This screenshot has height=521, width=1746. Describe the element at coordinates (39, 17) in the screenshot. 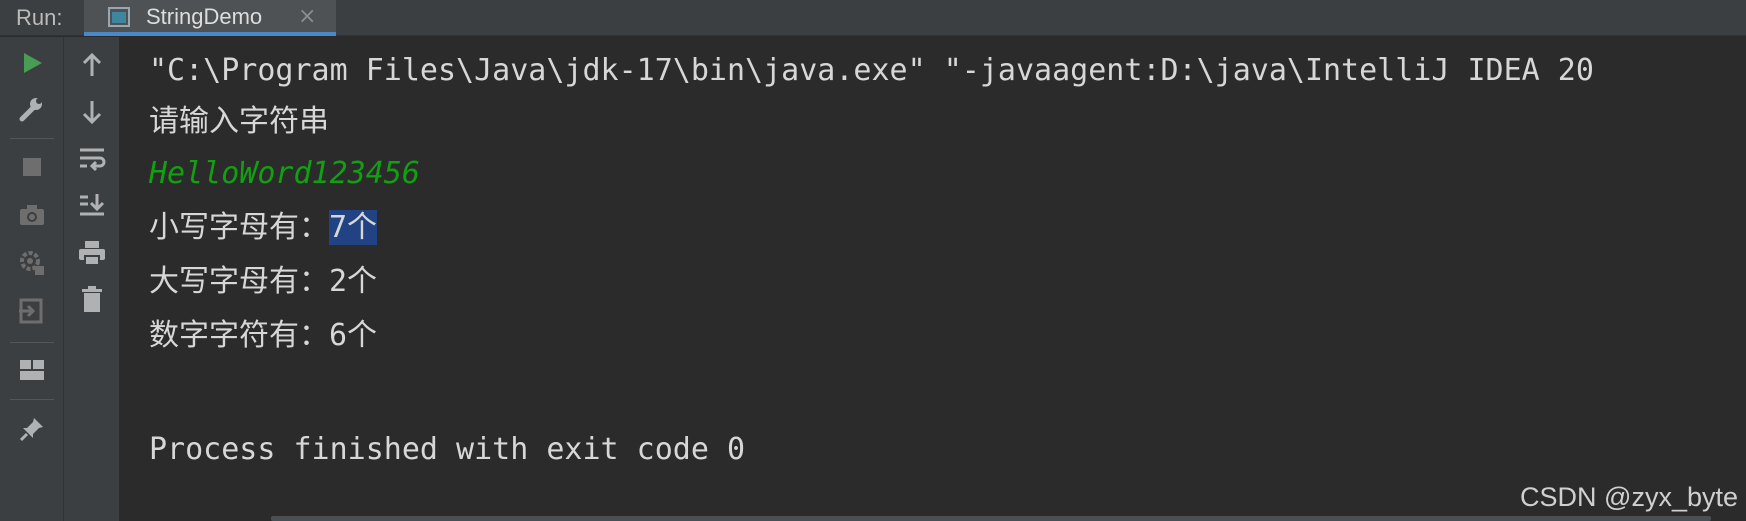

I see `run-label: Run:` at that location.